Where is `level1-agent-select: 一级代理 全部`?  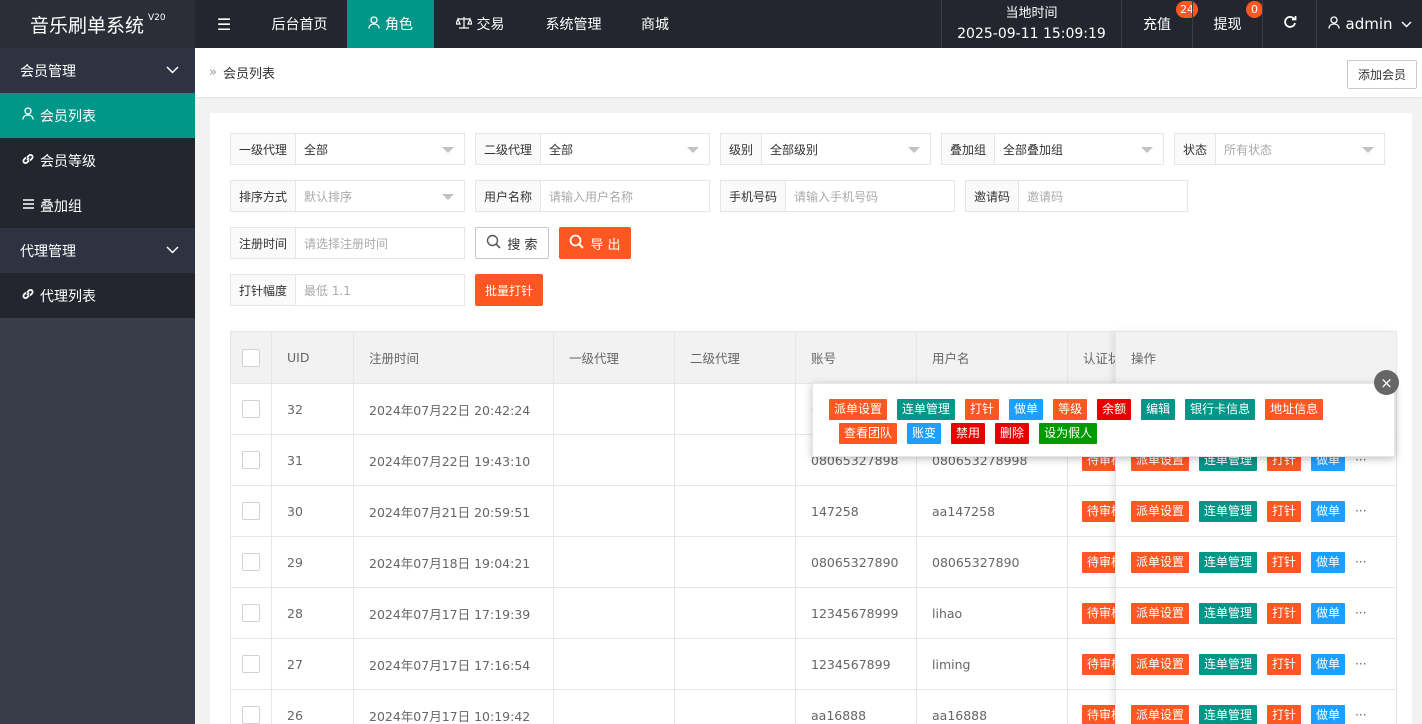 level1-agent-select: 一级代理 全部 is located at coordinates (347, 149).